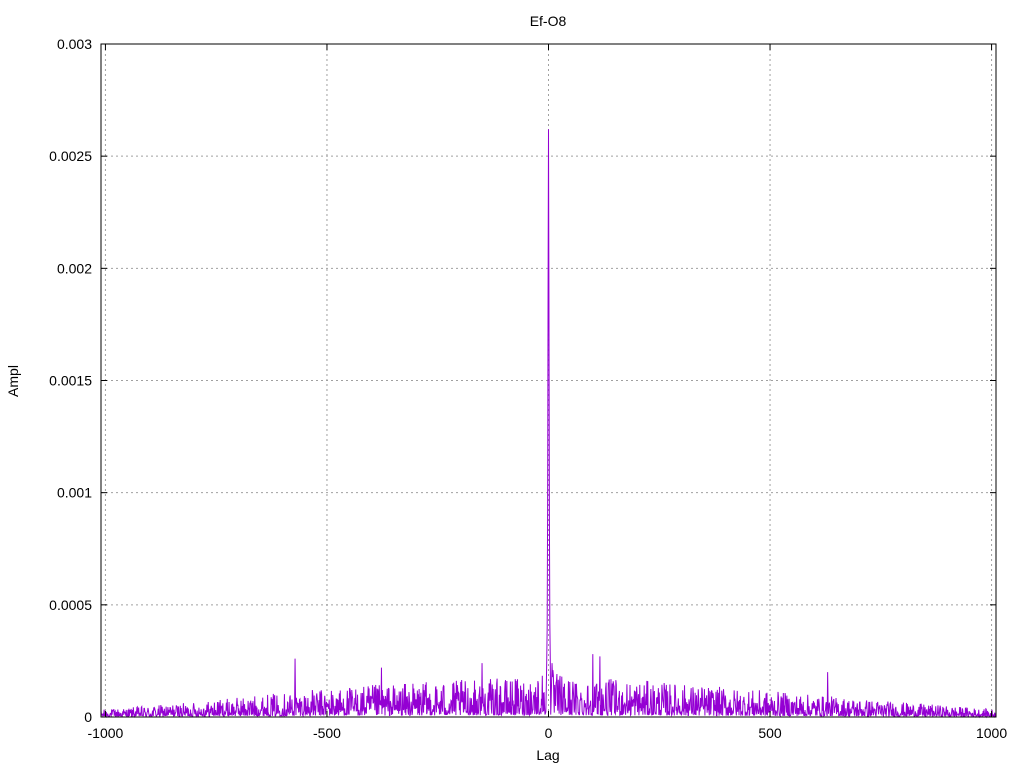 Image resolution: width=1024 pixels, height=768 pixels. Describe the element at coordinates (74, 268) in the screenshot. I see `y-tick-label: 0.002` at that location.